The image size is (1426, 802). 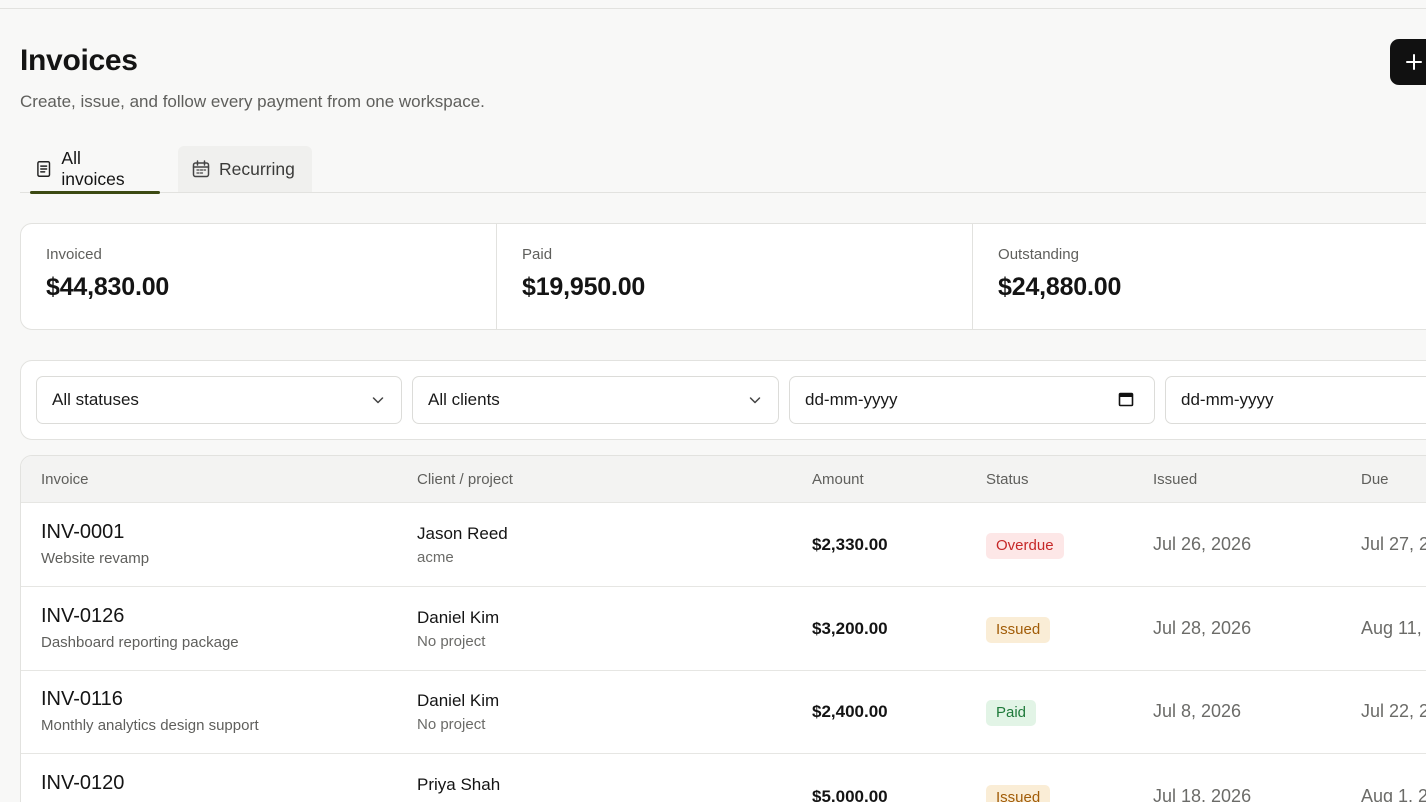 I want to click on date-to-placeholder: dd-mm-yyyy, so click(x=1227, y=399).